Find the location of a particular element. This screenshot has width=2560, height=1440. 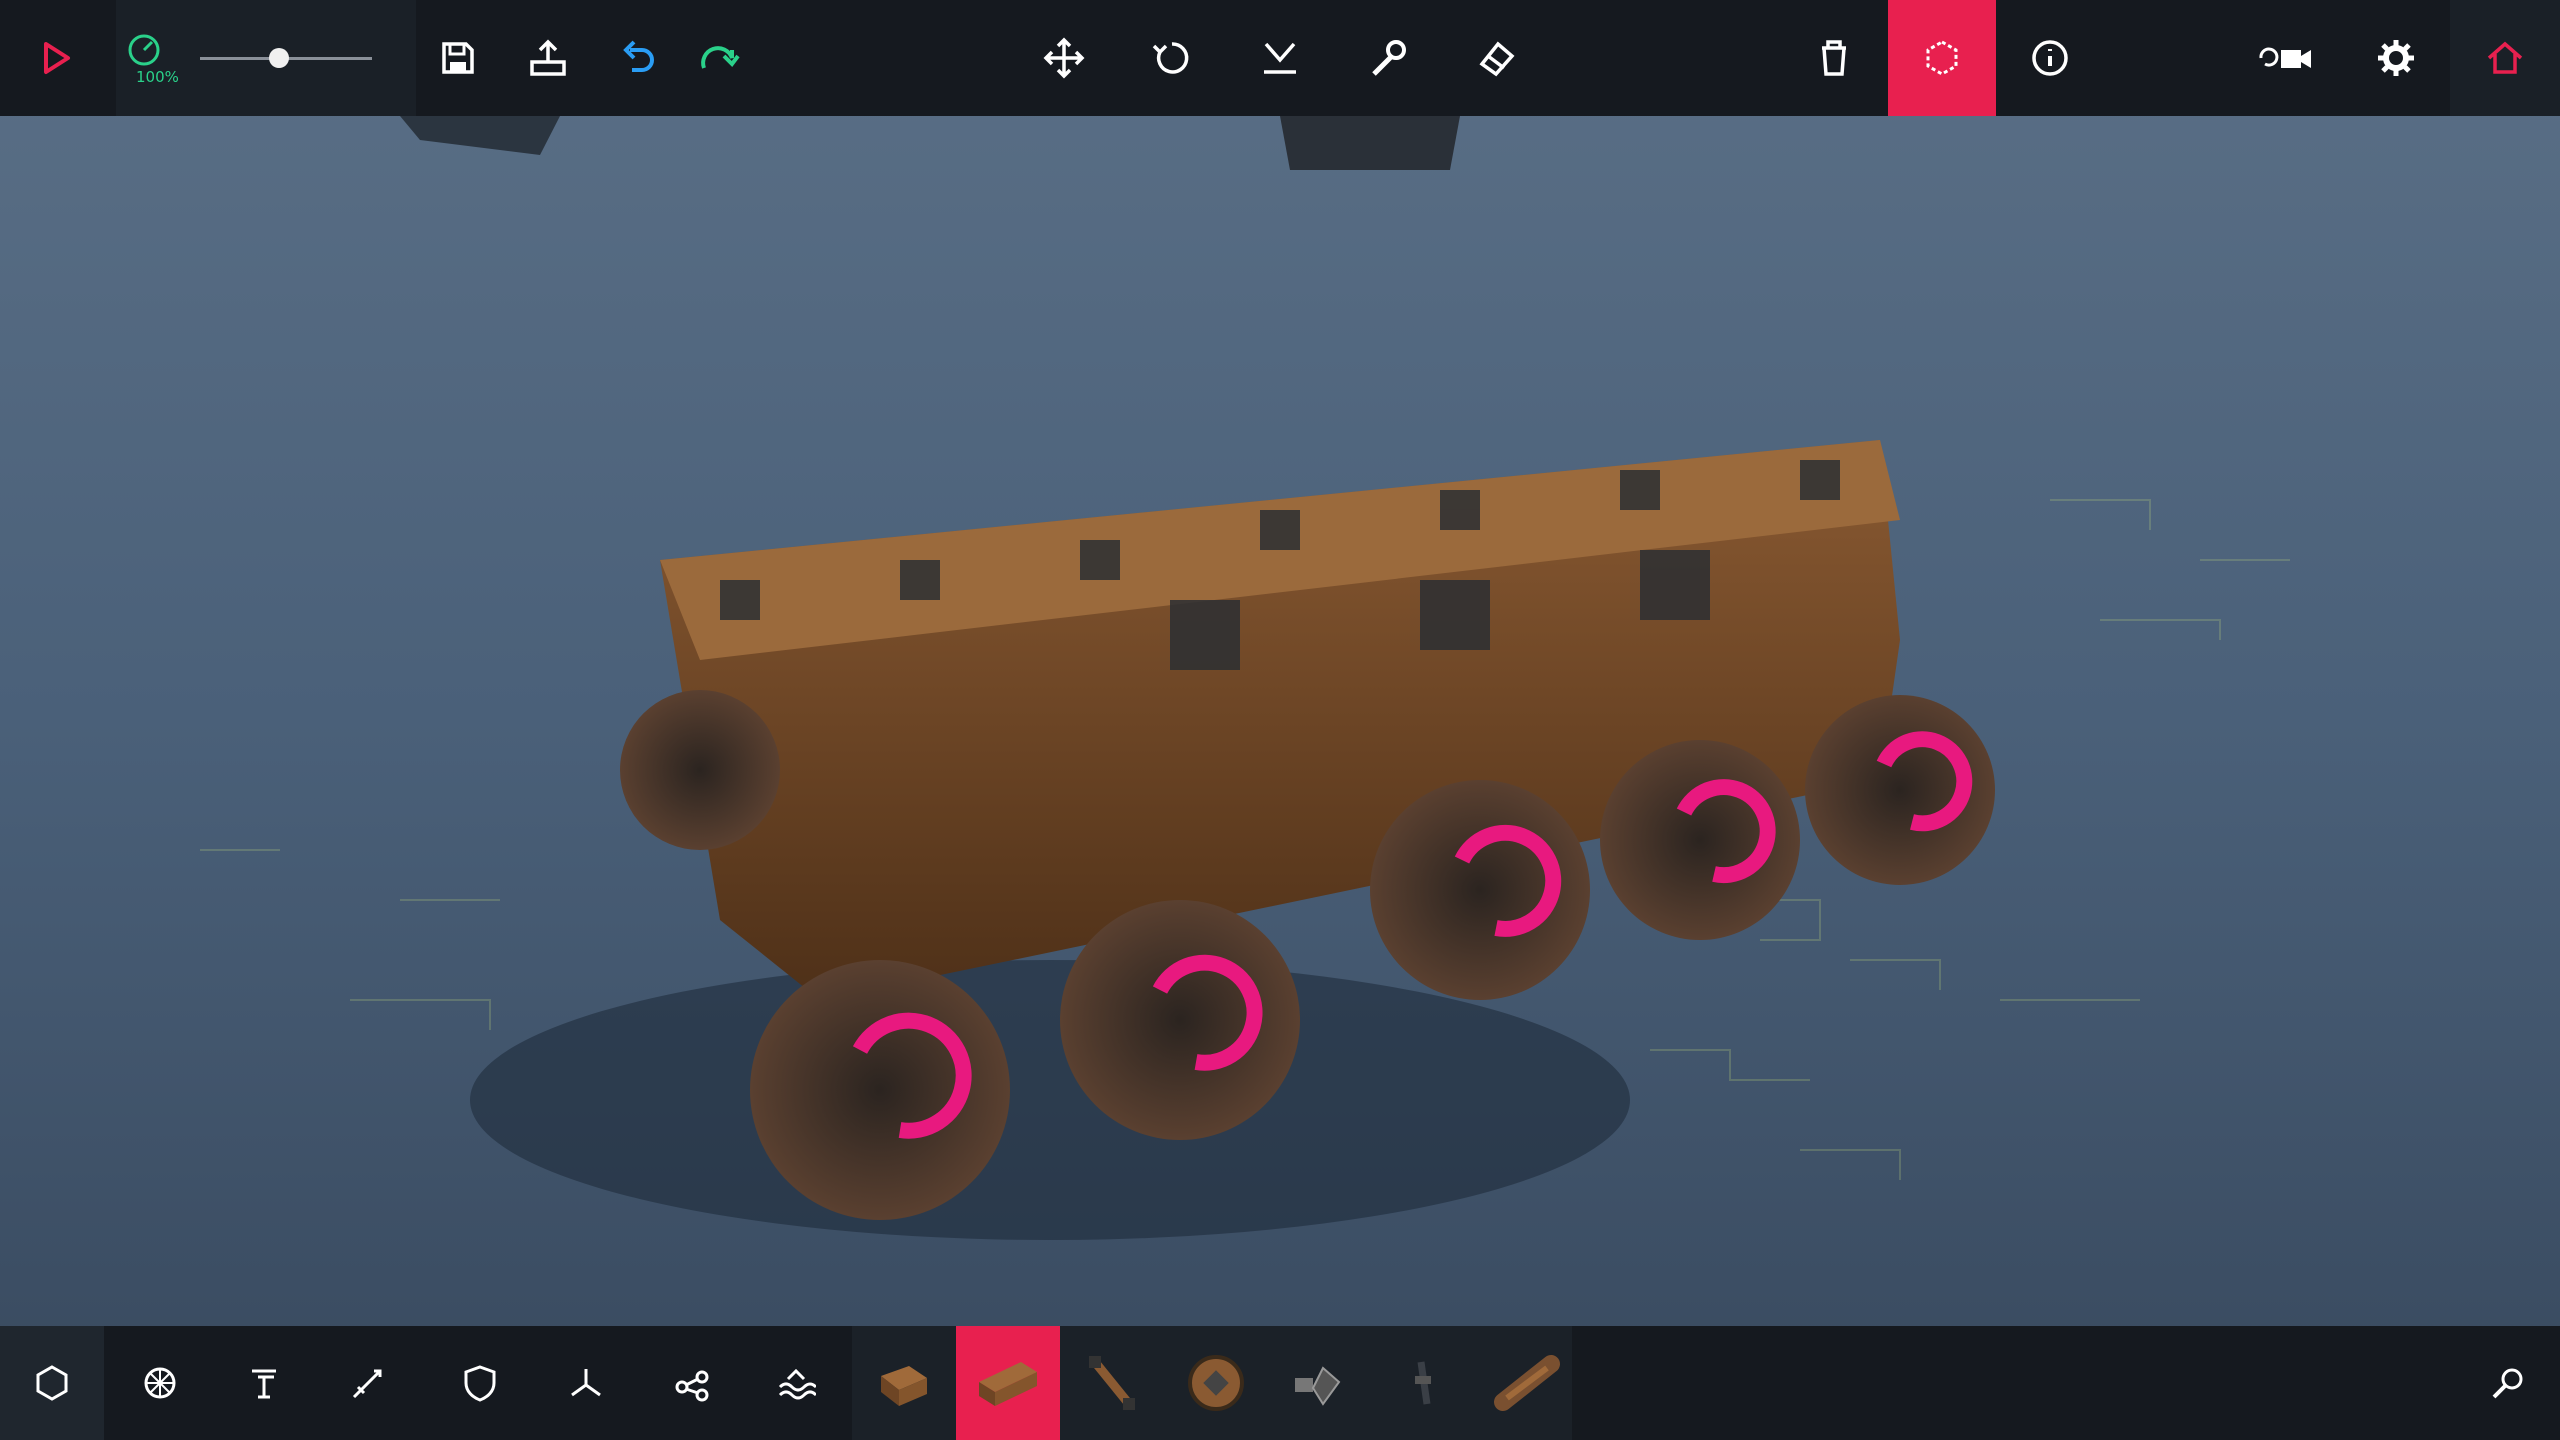

load-icon is located at coordinates (548, 57).